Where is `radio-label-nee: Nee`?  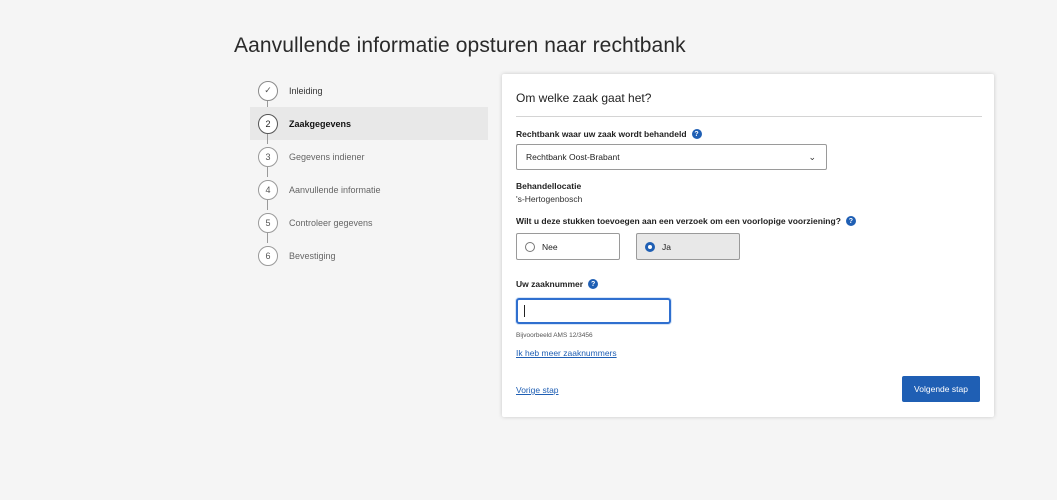
radio-label-nee: Nee is located at coordinates (550, 246).